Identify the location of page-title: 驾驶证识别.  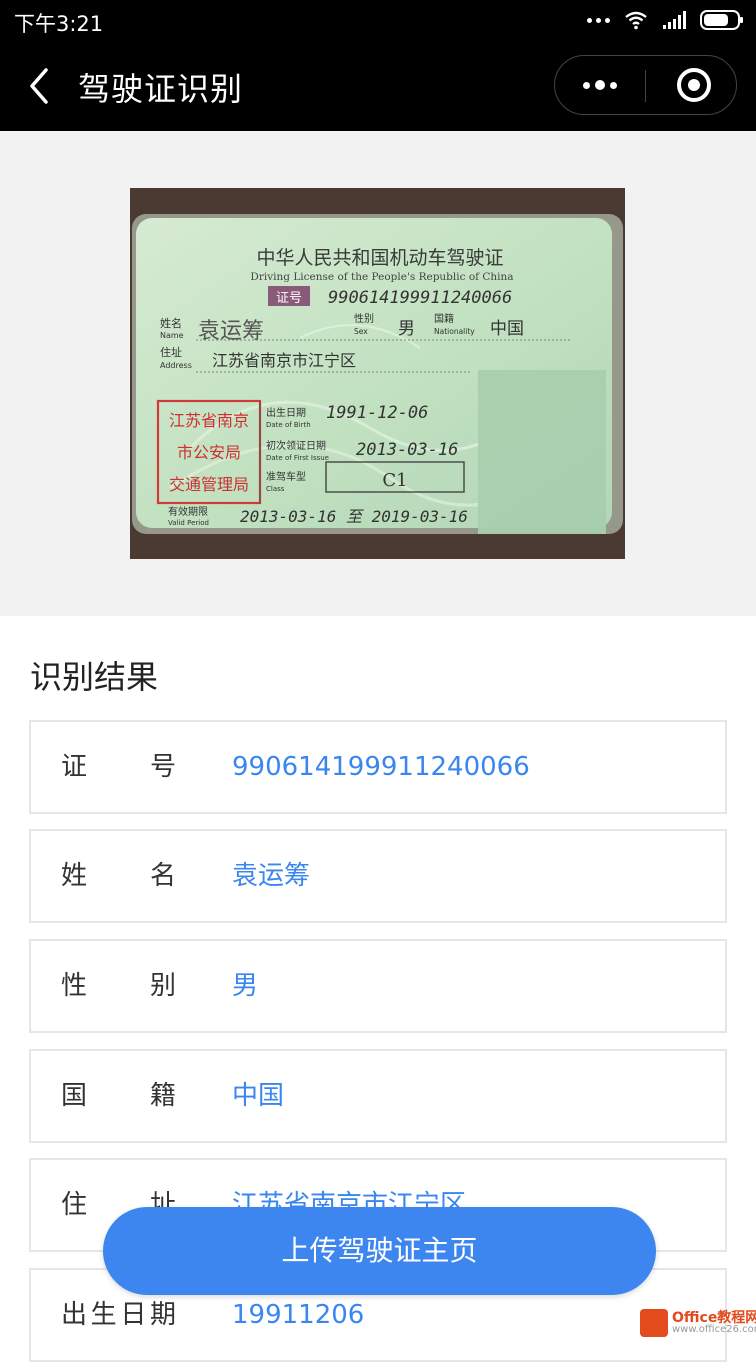
(161, 89).